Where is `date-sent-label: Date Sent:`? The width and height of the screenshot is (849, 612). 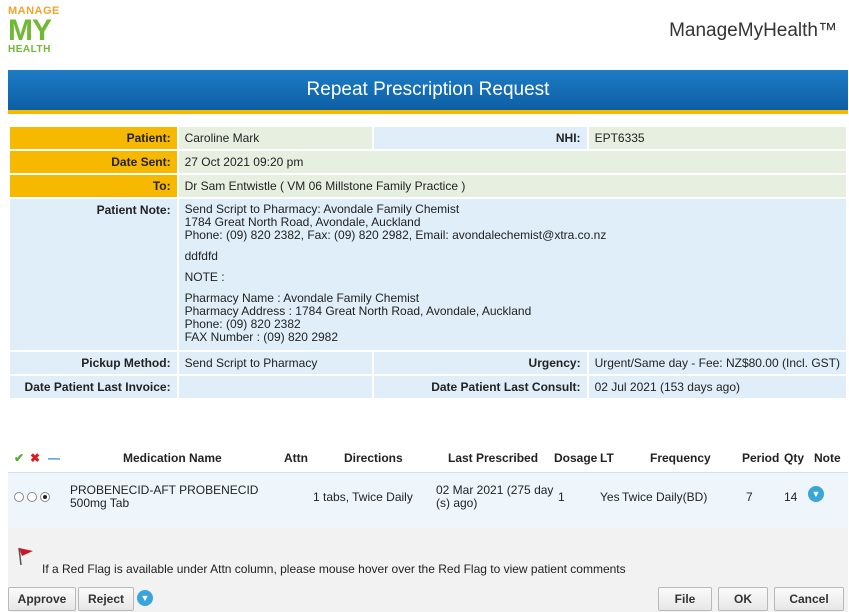 date-sent-label: Date Sent: is located at coordinates (93, 162).